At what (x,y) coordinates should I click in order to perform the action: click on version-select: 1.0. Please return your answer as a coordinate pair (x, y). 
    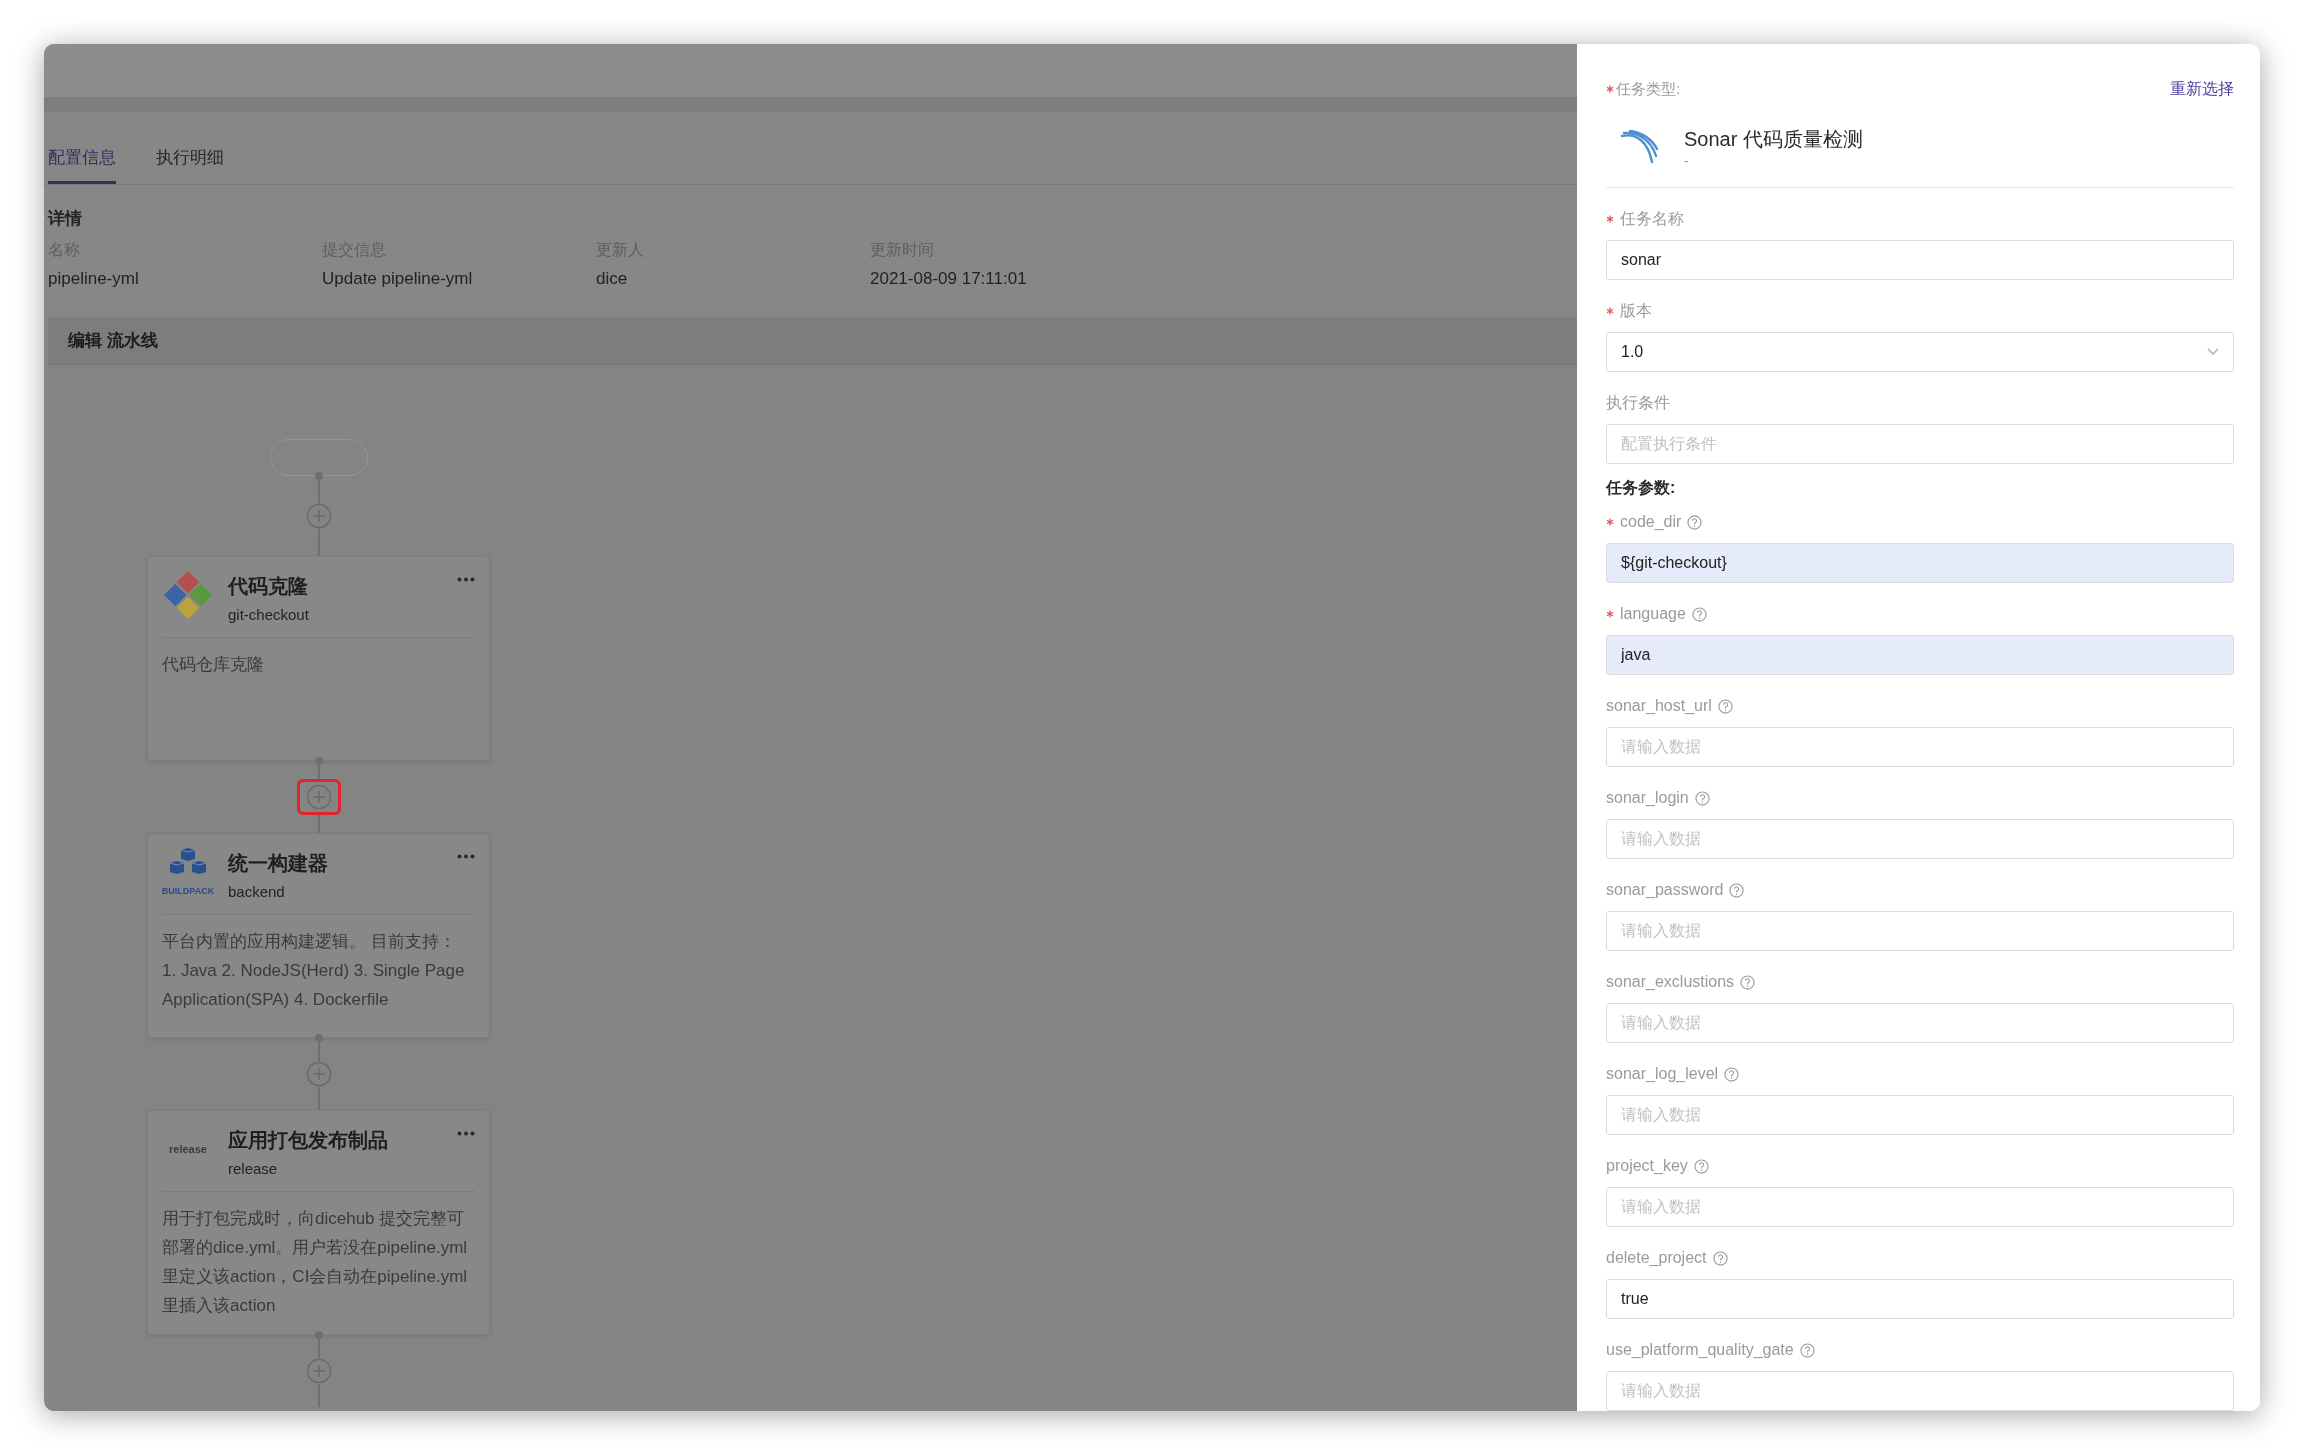
    Looking at the image, I should click on (1920, 352).